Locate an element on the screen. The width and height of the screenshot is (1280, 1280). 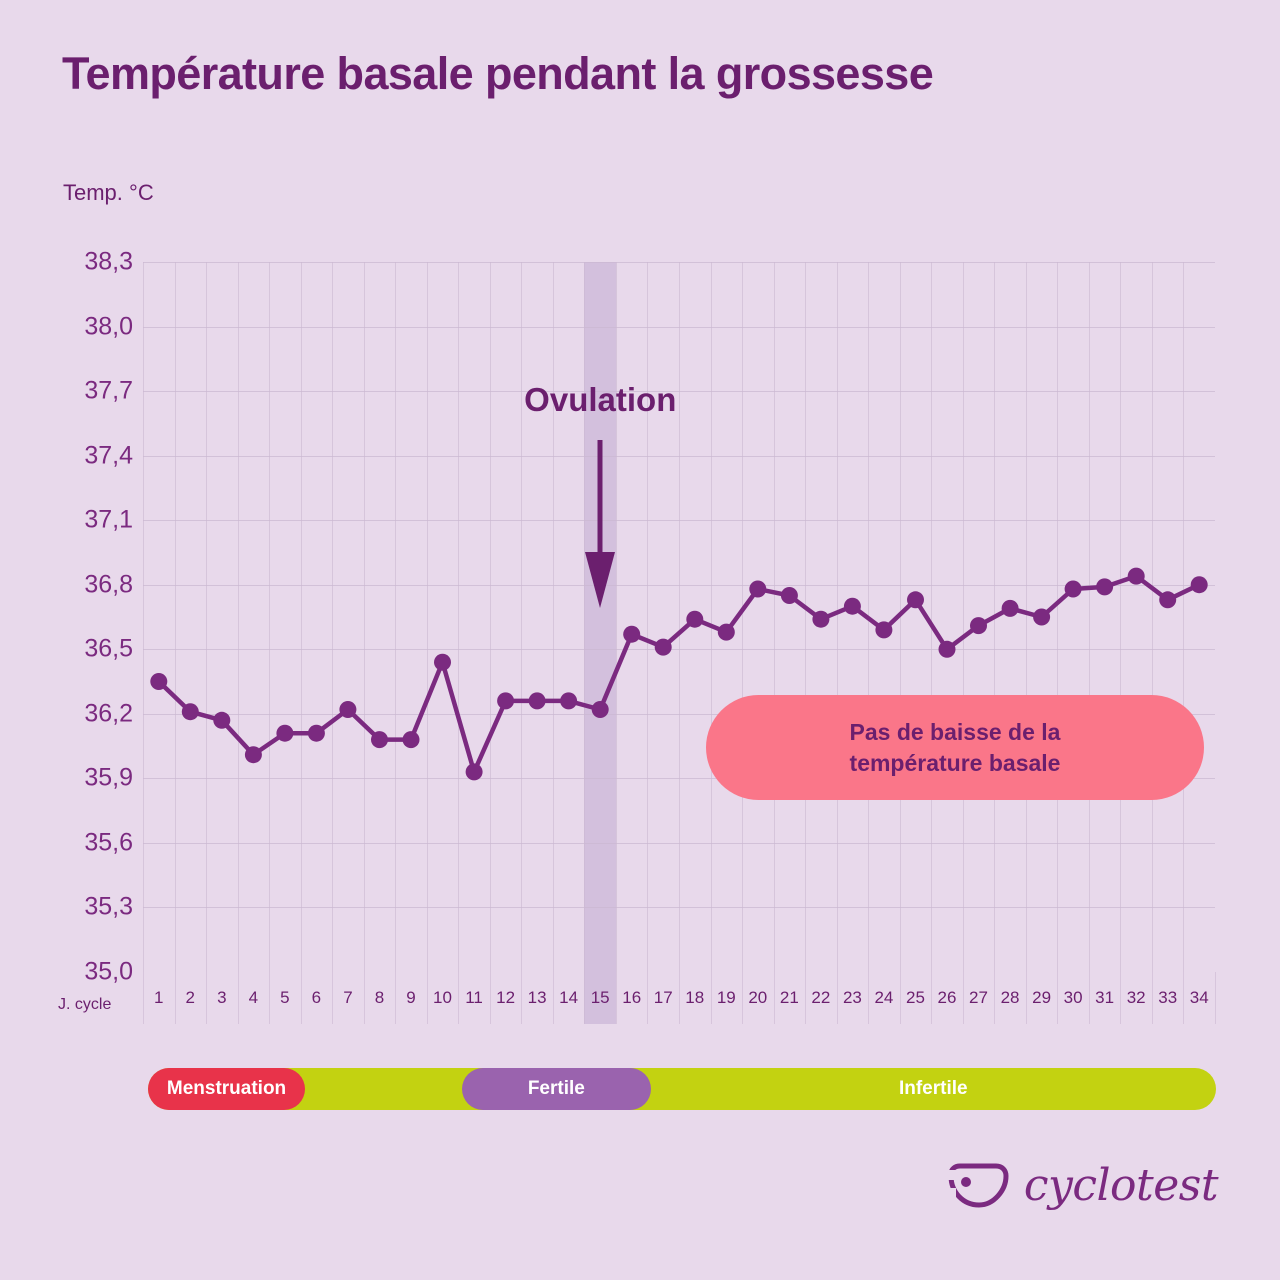
phase-legend-fertile: Fertile is located at coordinates (556, 1089).